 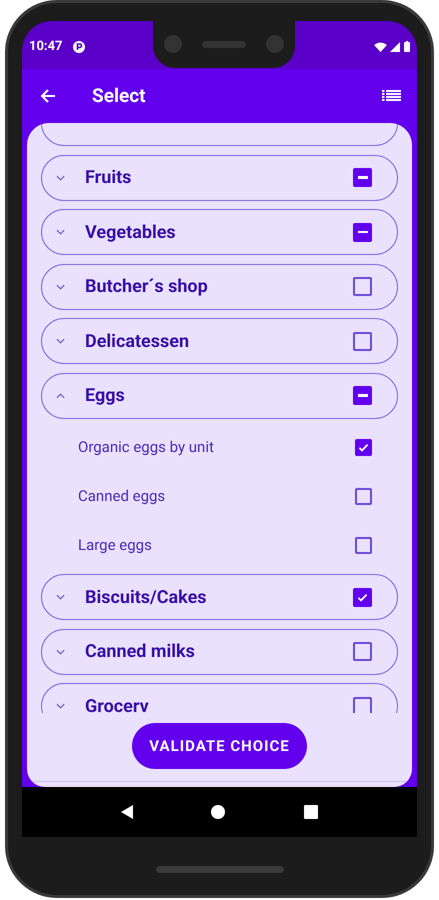 What do you see at coordinates (146, 598) in the screenshot?
I see `category-label: Biscuits/Cakes` at bounding box center [146, 598].